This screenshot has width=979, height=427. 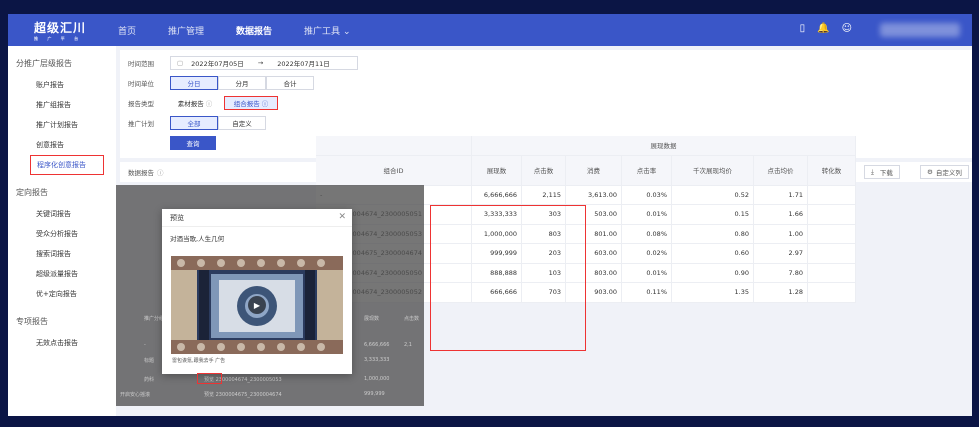 I want to click on nav-data-report: 数据报告, so click(x=254, y=30).